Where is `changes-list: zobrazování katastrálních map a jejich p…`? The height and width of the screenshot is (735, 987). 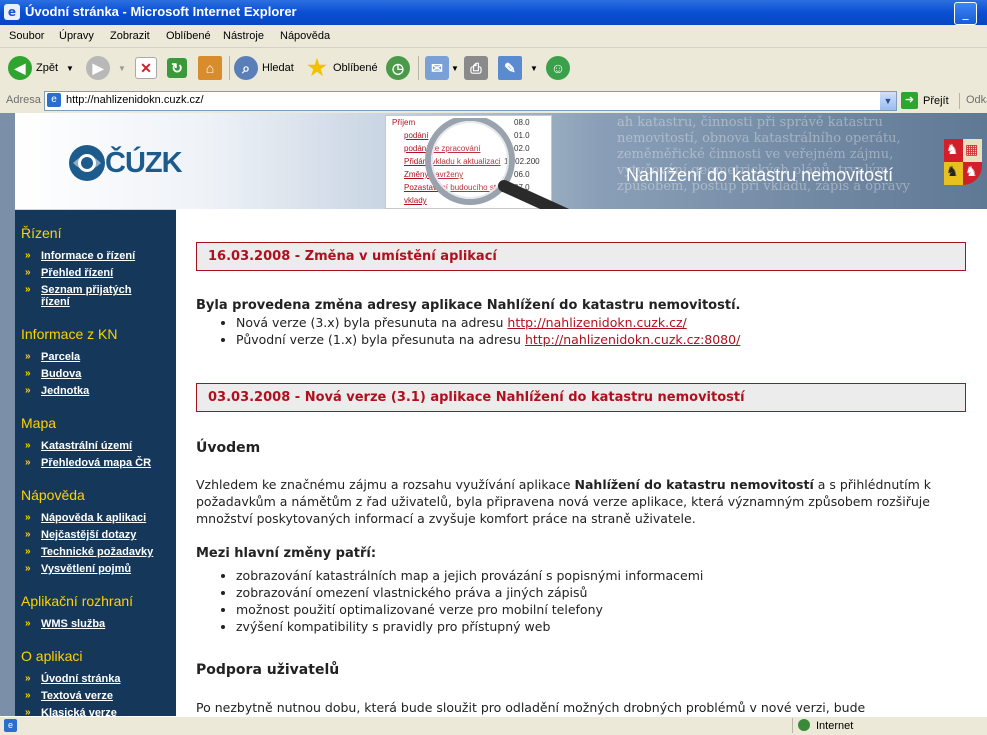 changes-list: zobrazování katastrálních map a jejich p… is located at coordinates (586, 601).